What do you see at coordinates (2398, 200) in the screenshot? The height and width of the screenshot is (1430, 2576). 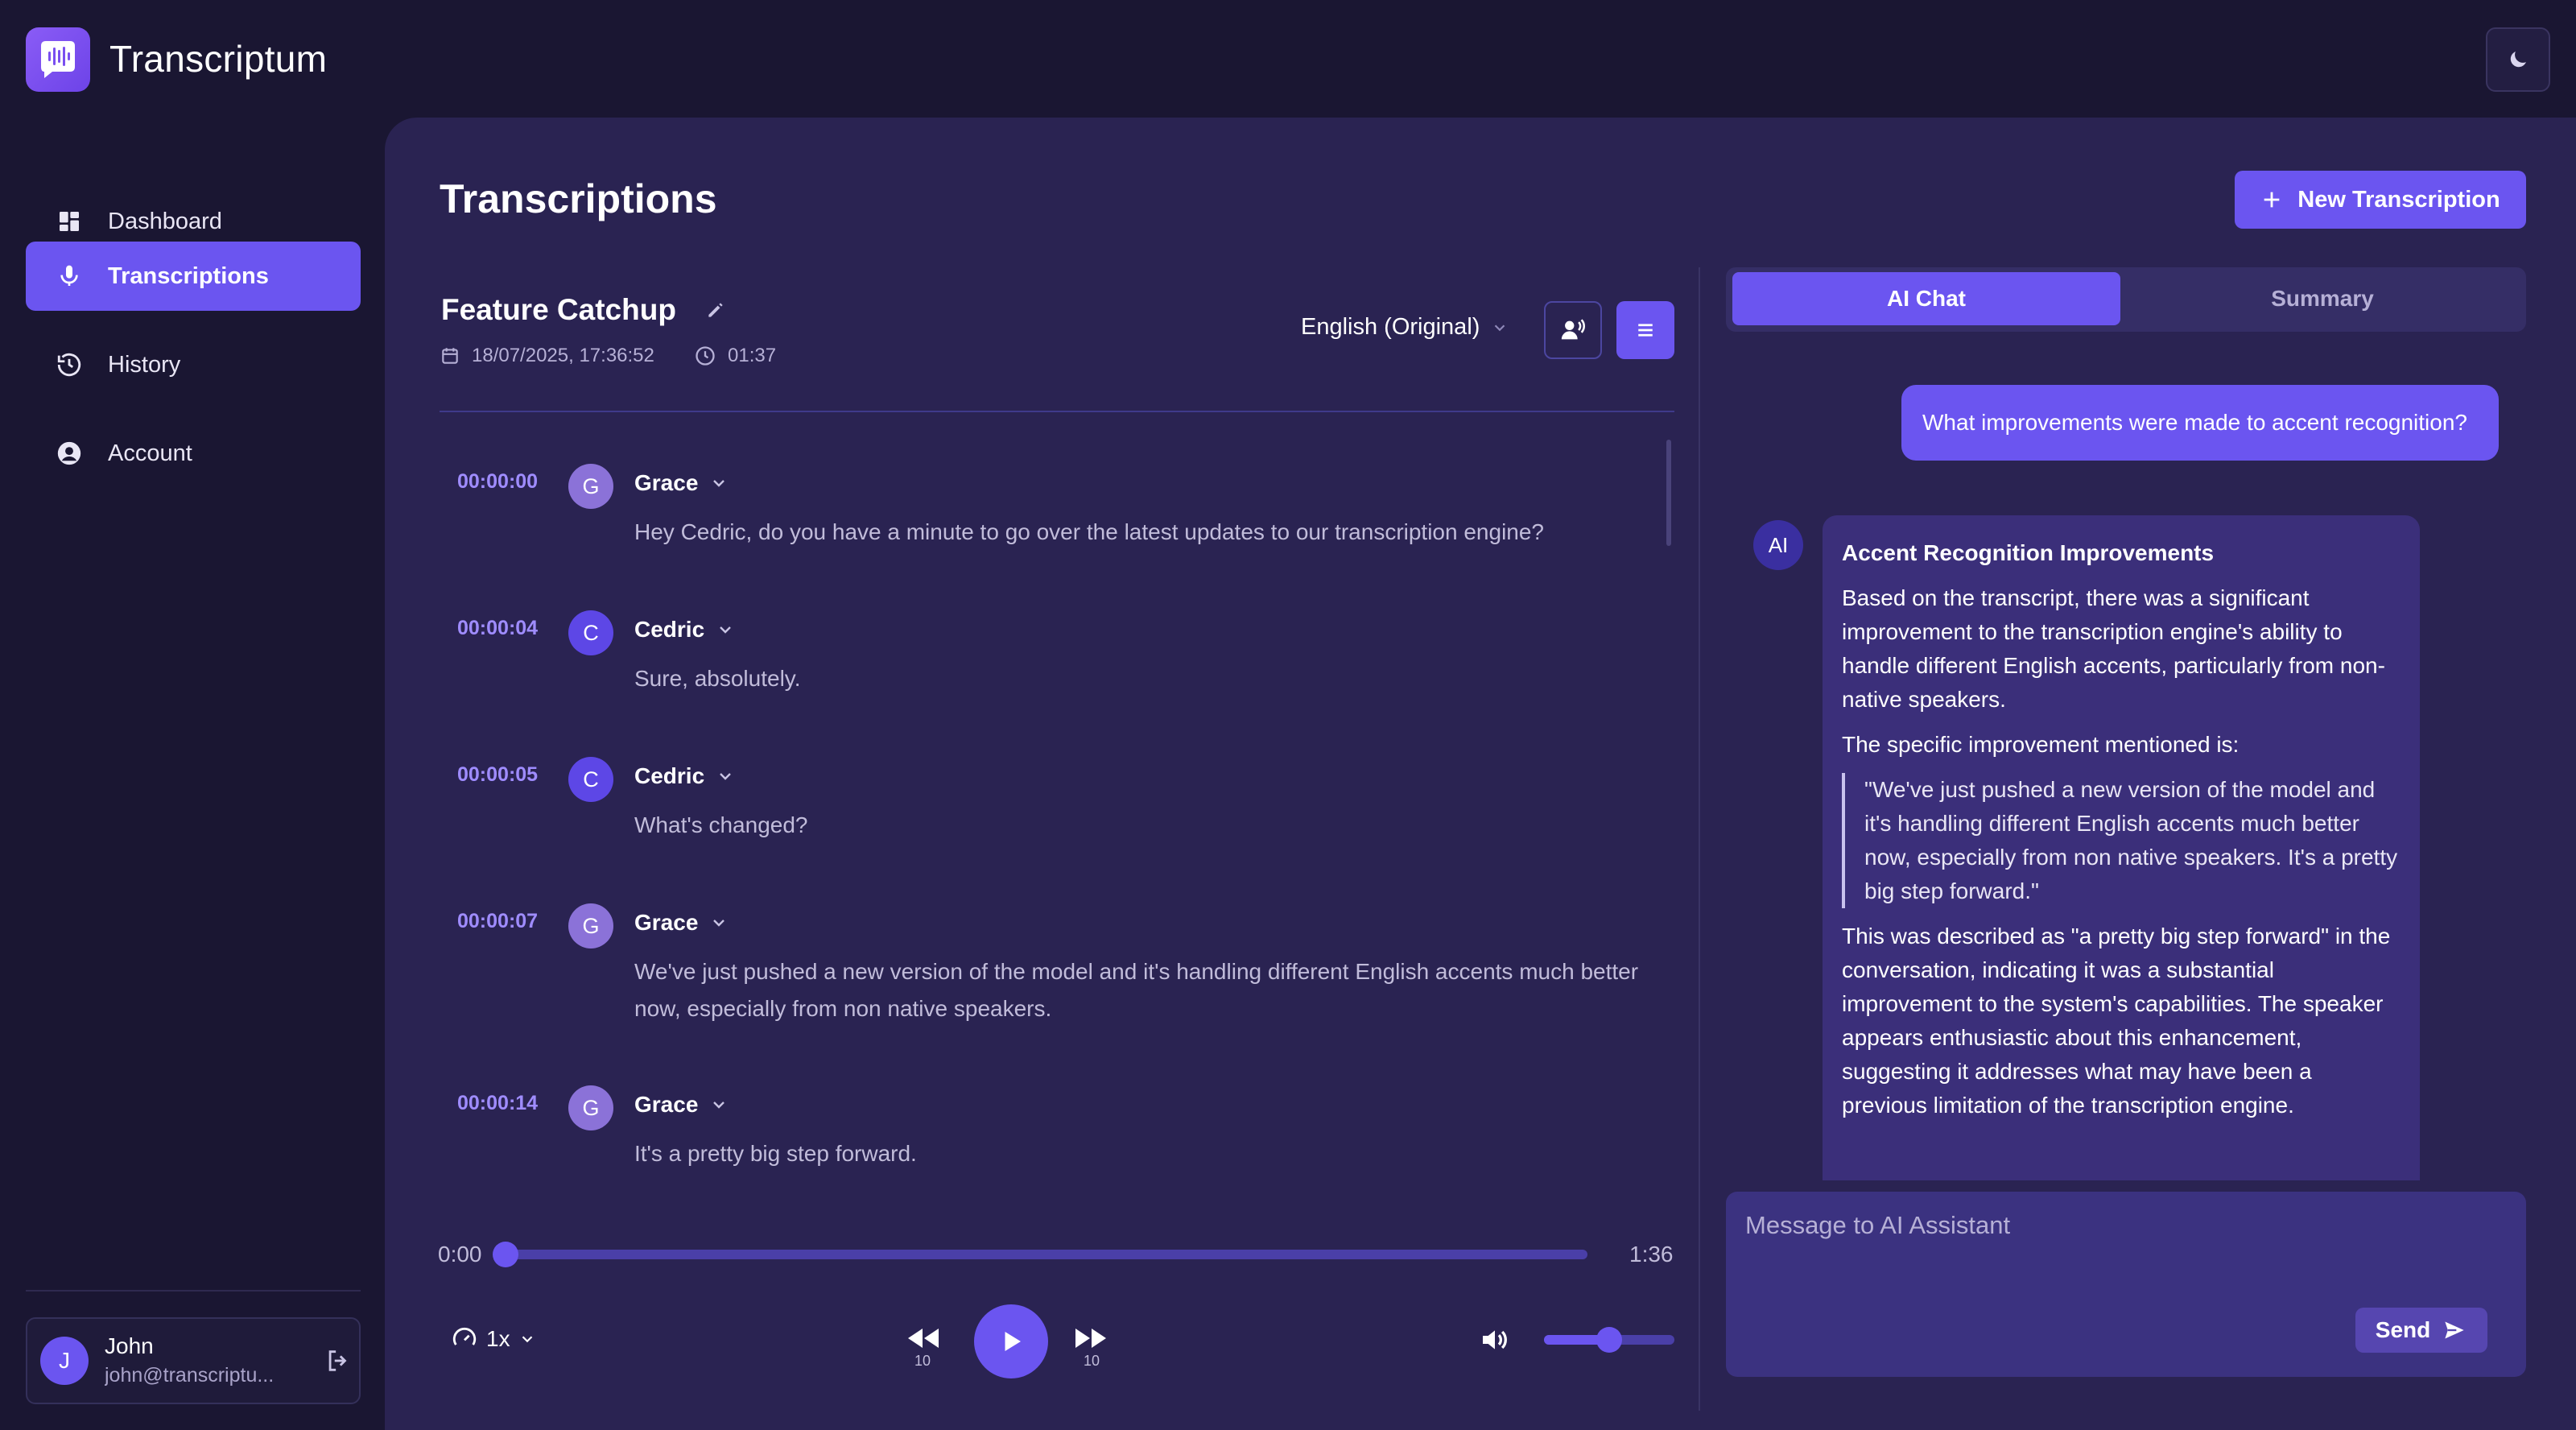 I see `new-transcription-label: New Transcription` at bounding box center [2398, 200].